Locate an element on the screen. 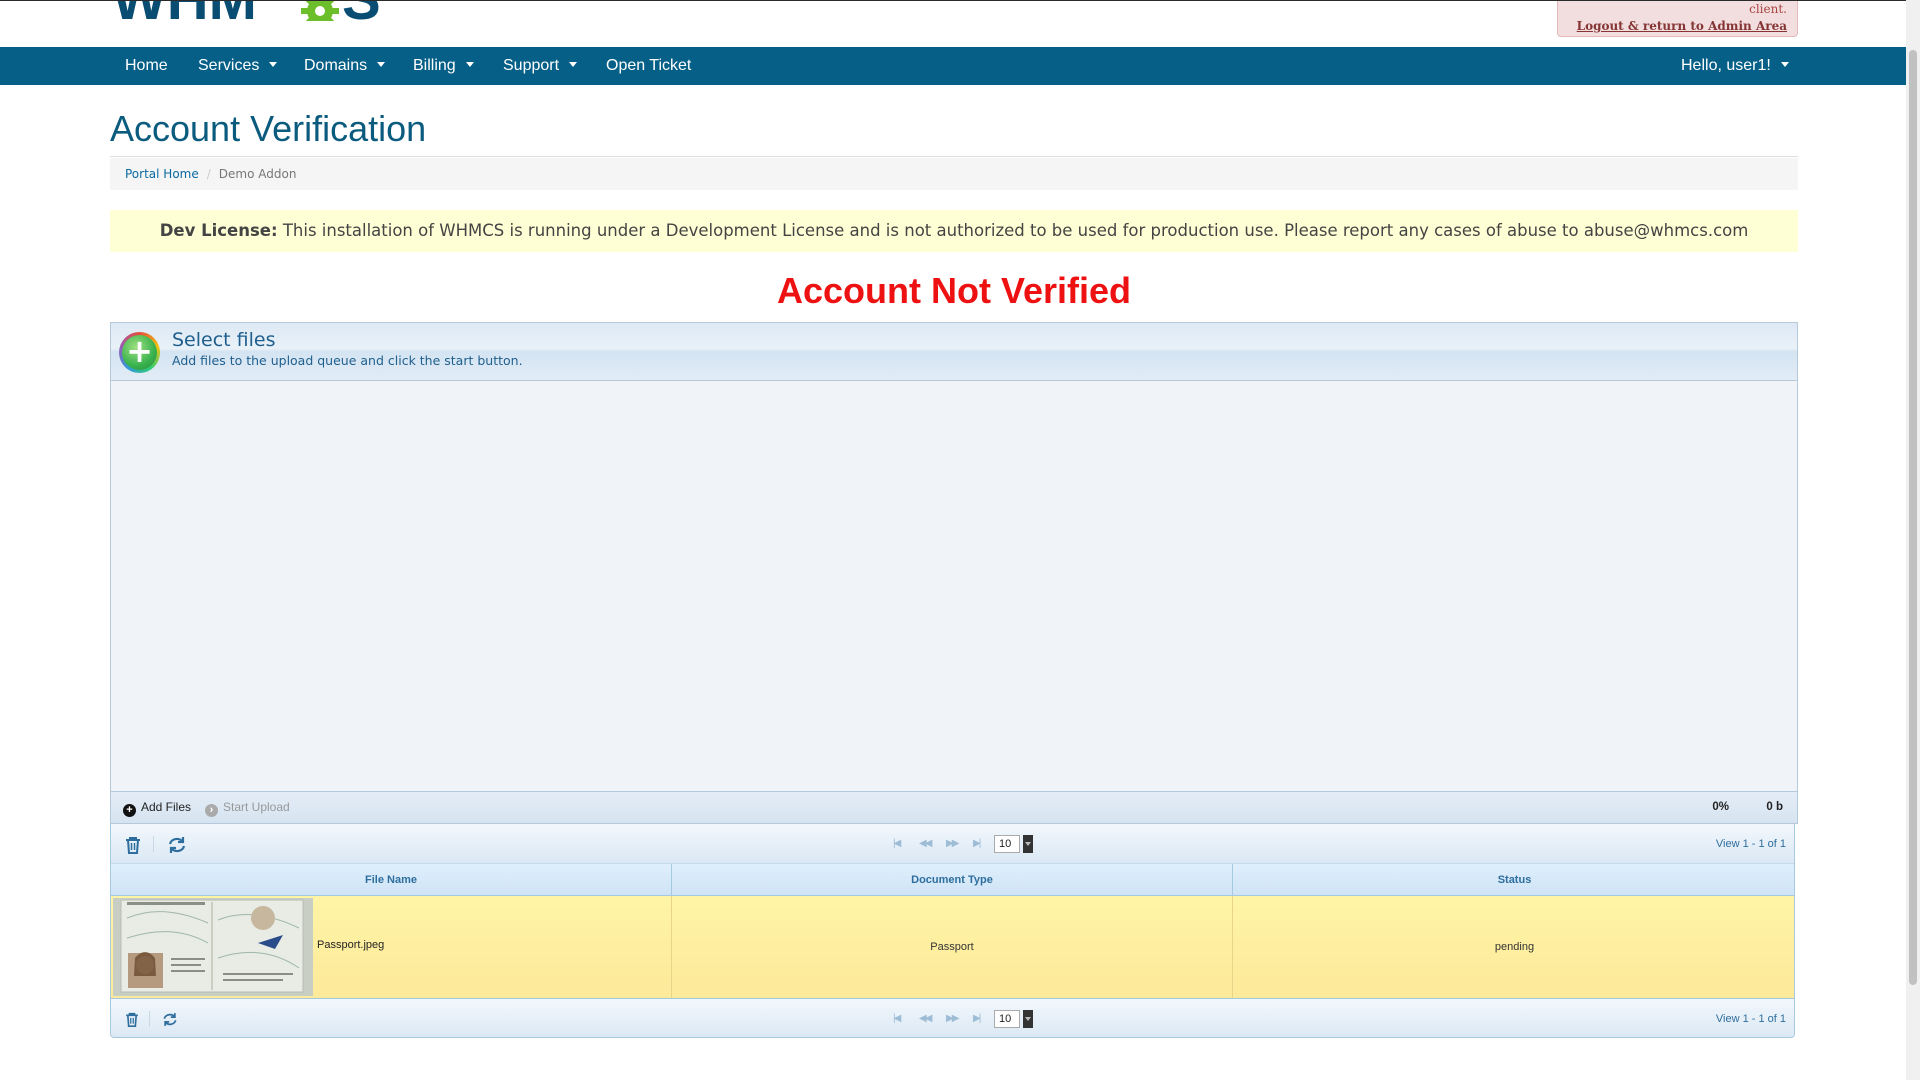 This screenshot has width=1920, height=1080. table-row: Passport.jpeg Passport pending is located at coordinates (952, 947).